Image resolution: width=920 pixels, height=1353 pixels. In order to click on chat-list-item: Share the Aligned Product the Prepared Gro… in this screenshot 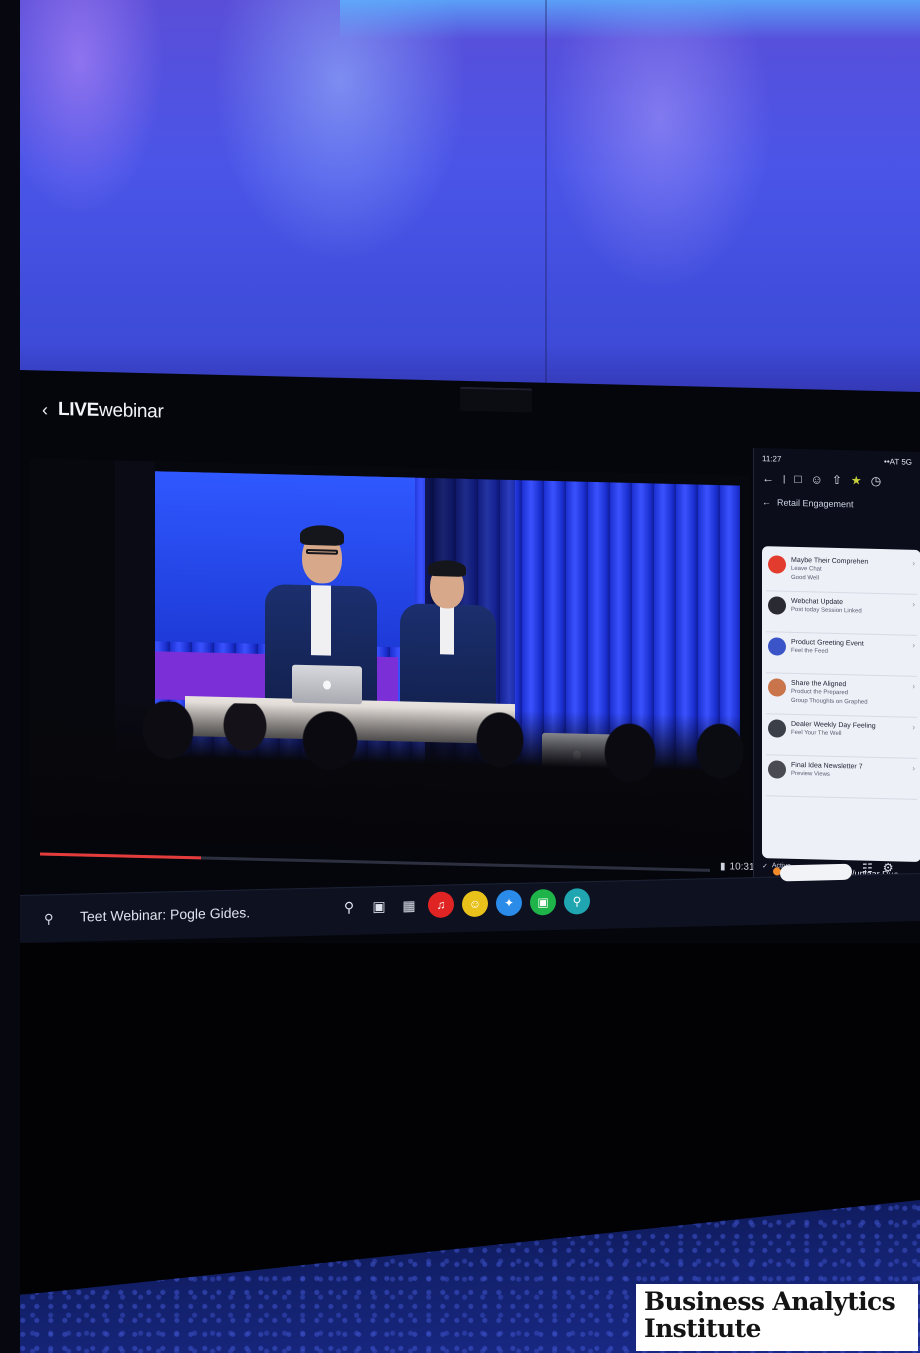, I will do `click(841, 695)`.